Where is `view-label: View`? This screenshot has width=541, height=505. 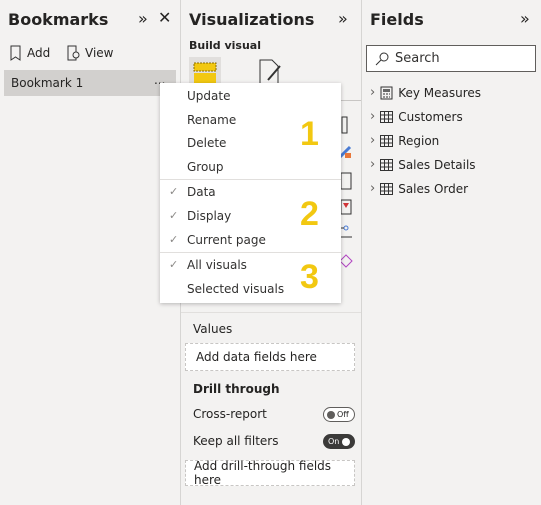
view-label: View is located at coordinates (99, 53).